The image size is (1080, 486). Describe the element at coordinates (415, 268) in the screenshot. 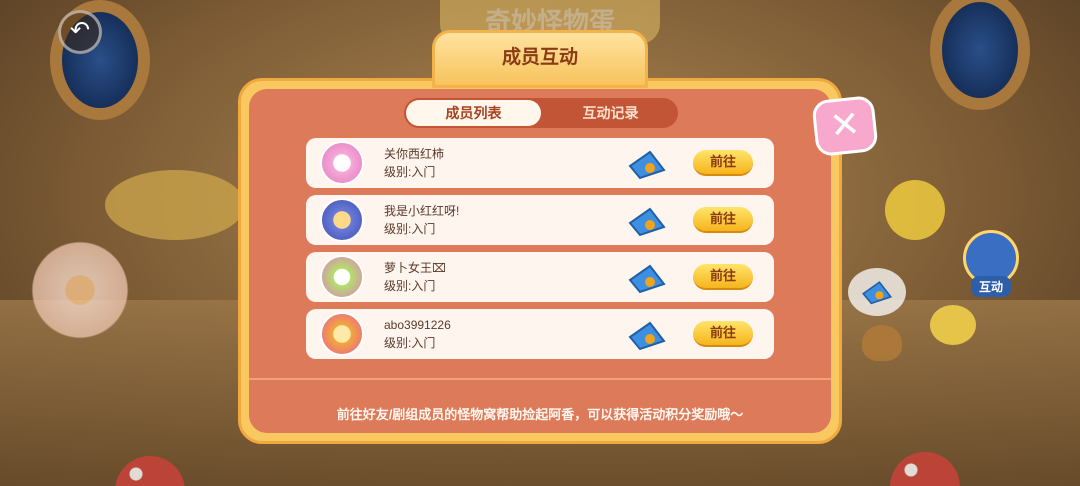

I see `member-name: 萝卜女王⌧` at that location.